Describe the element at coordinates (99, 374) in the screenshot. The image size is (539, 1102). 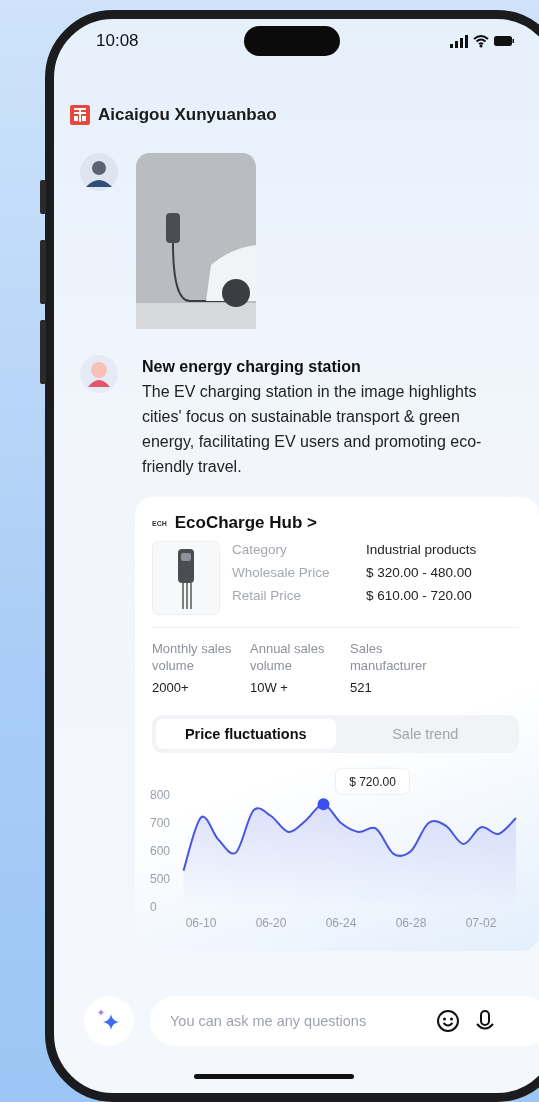
I see `assistant-avatar` at that location.